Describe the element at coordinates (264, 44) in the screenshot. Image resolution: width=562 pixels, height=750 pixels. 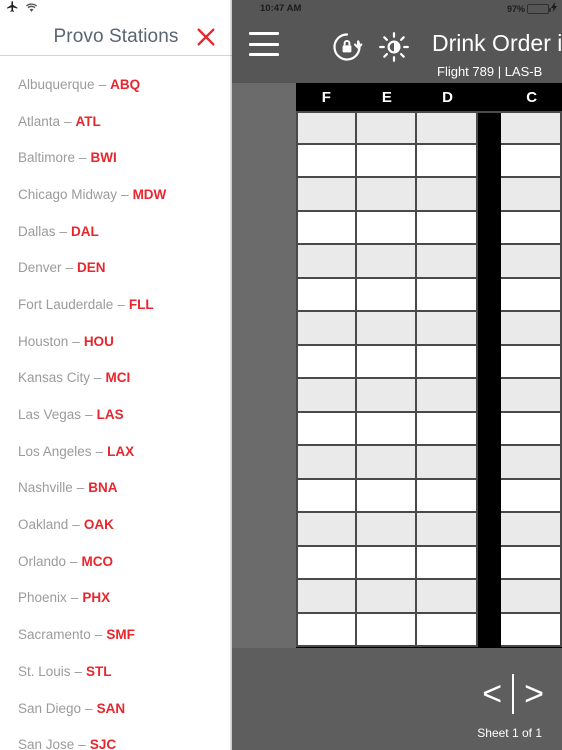
I see `hamburger-menu-icon` at that location.